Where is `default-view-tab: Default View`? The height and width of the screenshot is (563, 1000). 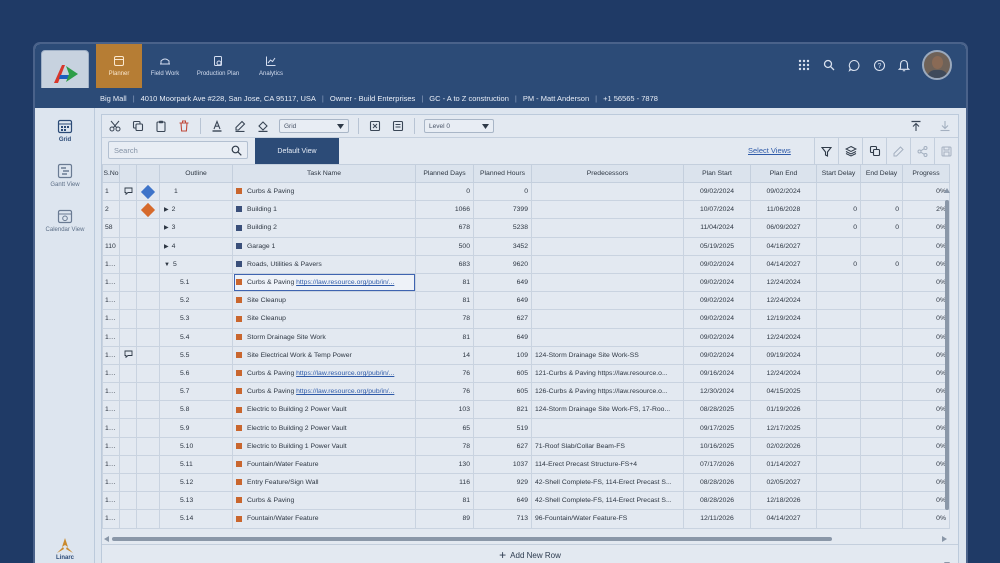 default-view-tab: Default View is located at coordinates (297, 151).